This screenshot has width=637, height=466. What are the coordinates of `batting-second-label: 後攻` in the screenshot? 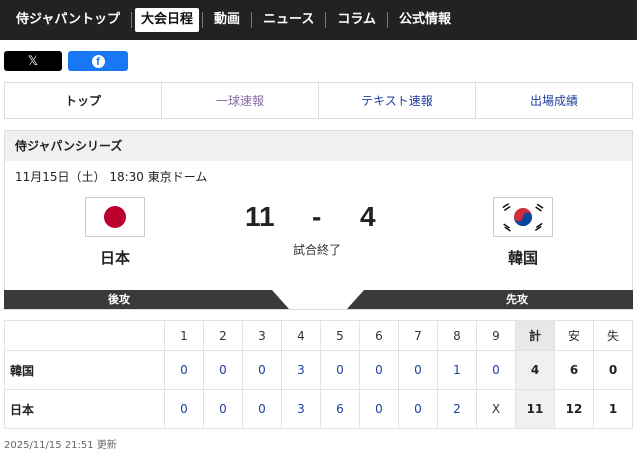 It's located at (119, 299).